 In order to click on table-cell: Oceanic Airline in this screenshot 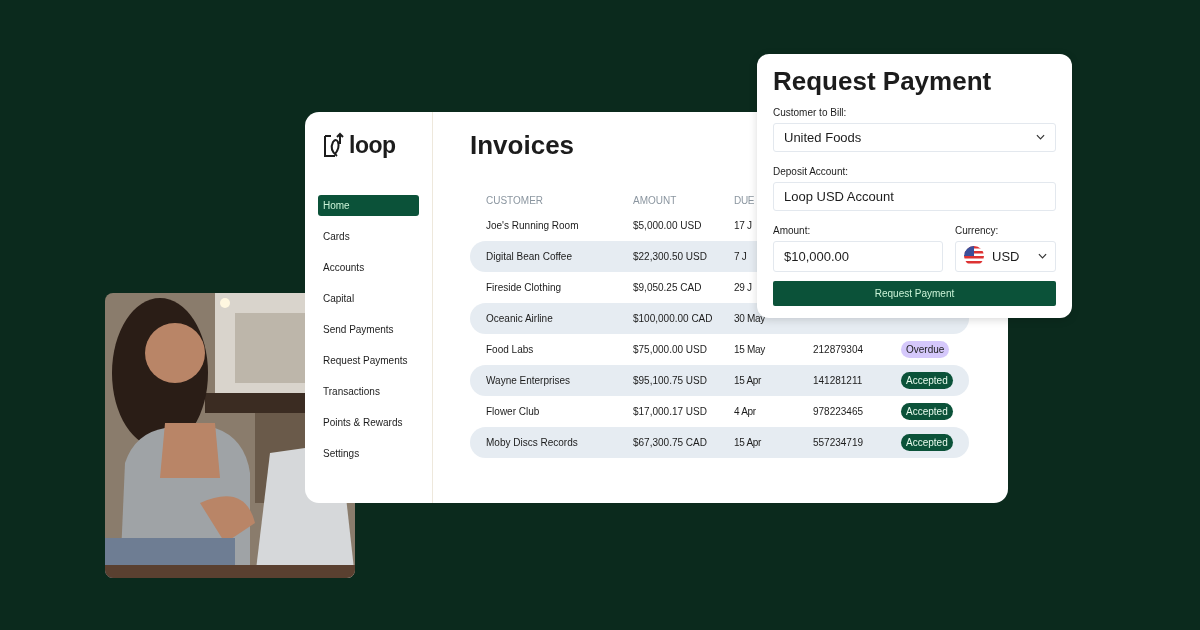, I will do `click(519, 318)`.